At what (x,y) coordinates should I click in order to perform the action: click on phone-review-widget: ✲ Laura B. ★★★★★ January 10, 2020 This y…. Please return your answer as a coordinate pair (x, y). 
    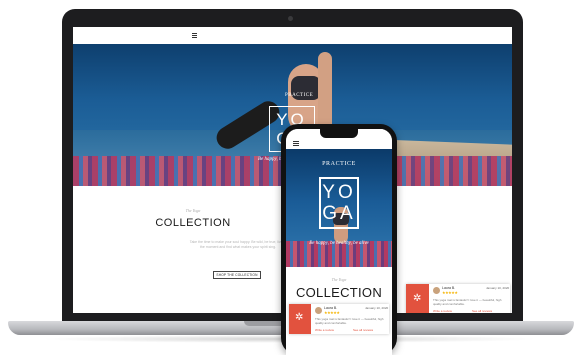
    Looking at the image, I should click on (339, 319).